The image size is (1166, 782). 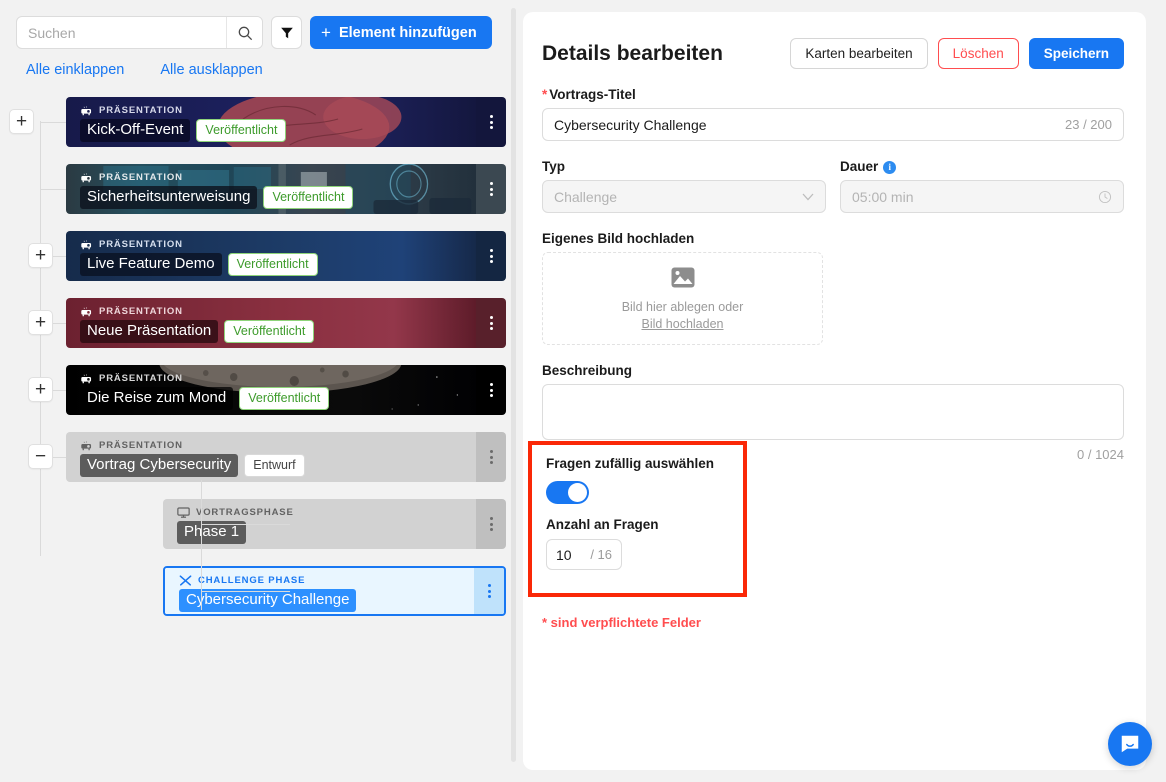 What do you see at coordinates (982, 166) in the screenshot?
I see `duration-label: Dauer i` at bounding box center [982, 166].